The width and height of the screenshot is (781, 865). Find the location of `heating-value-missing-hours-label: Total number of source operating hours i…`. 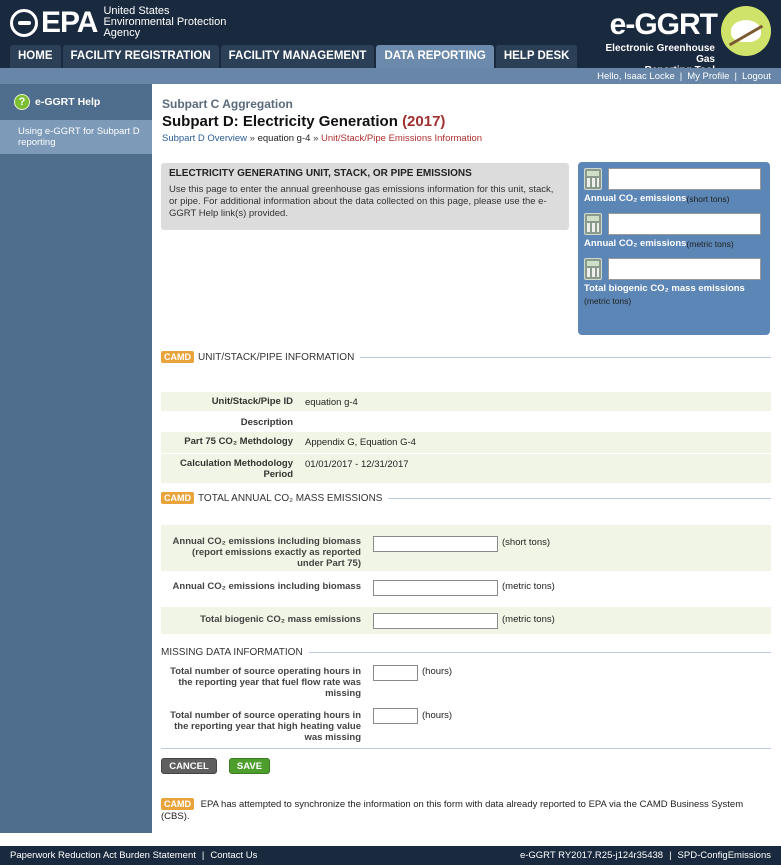

heating-value-missing-hours-label: Total number of source operating hours i… is located at coordinates (265, 726).